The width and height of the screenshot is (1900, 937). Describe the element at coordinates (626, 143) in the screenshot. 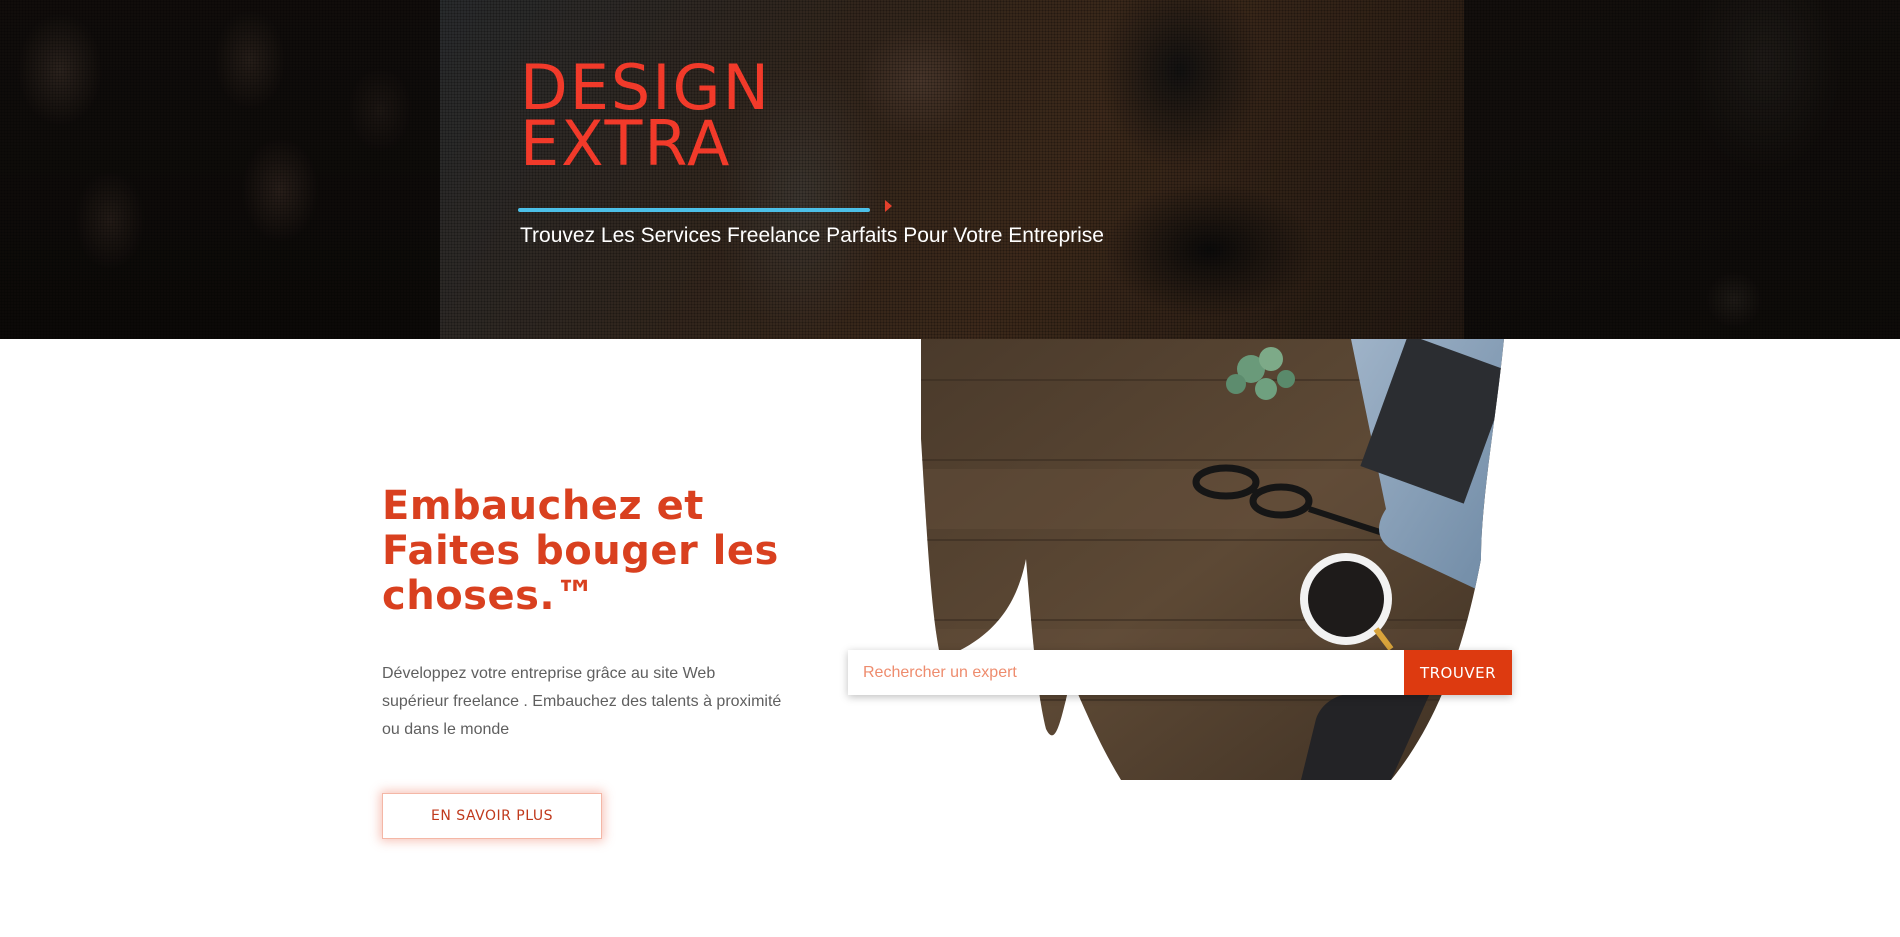

I see `hero-title-line2: EXTRA` at that location.